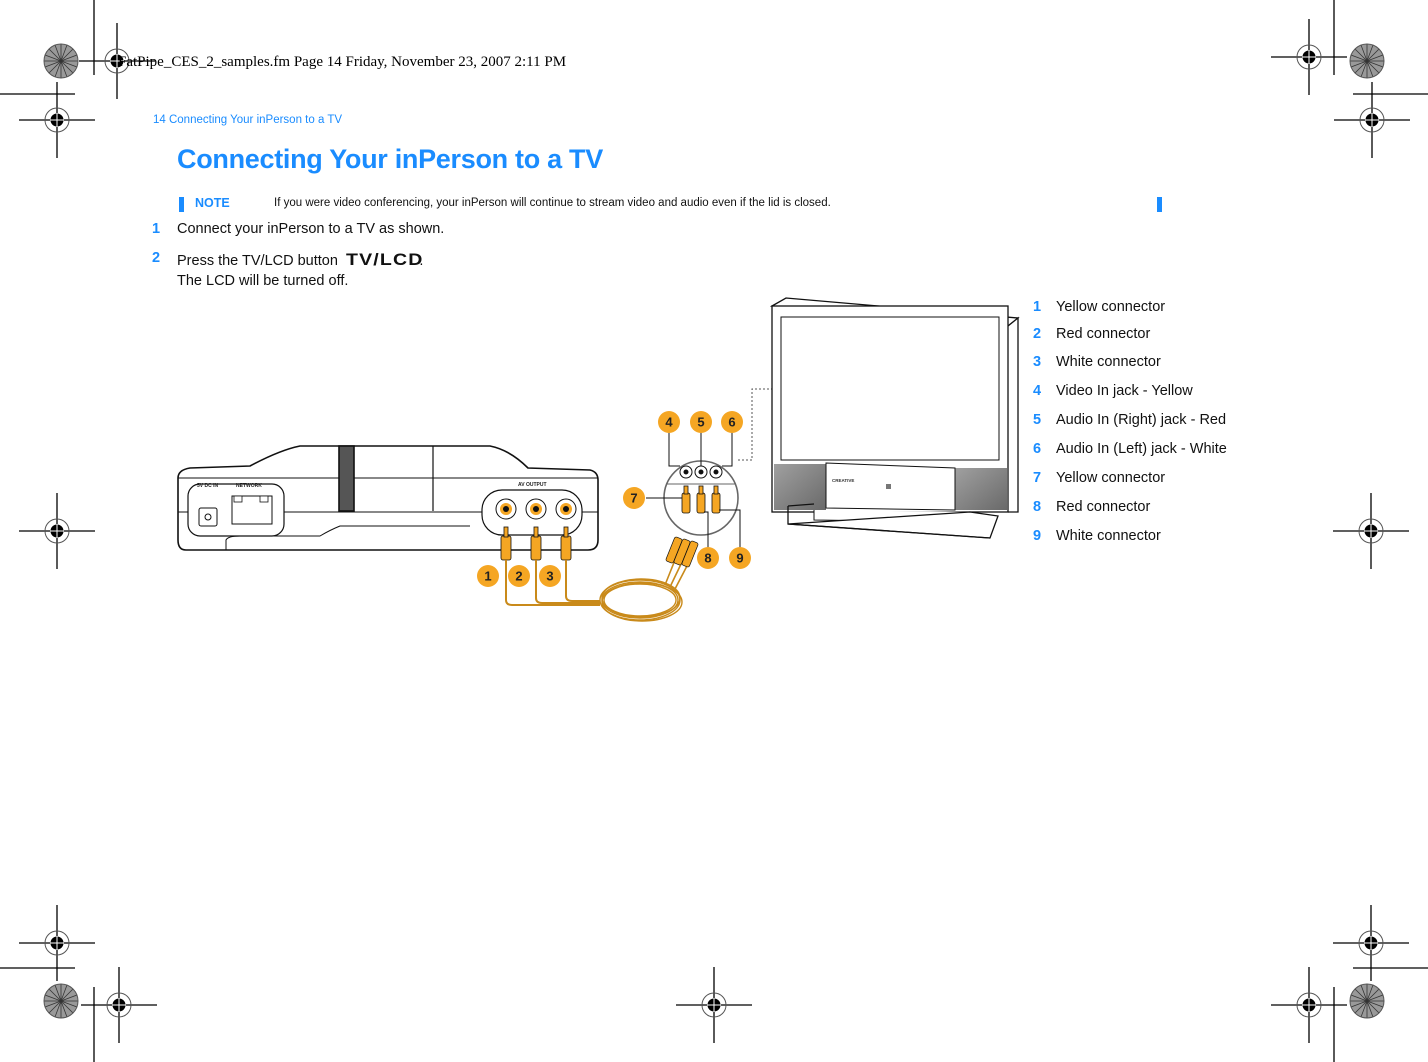 Image resolution: width=1428 pixels, height=1062 pixels. I want to click on legend-number: 7, so click(1037, 478).